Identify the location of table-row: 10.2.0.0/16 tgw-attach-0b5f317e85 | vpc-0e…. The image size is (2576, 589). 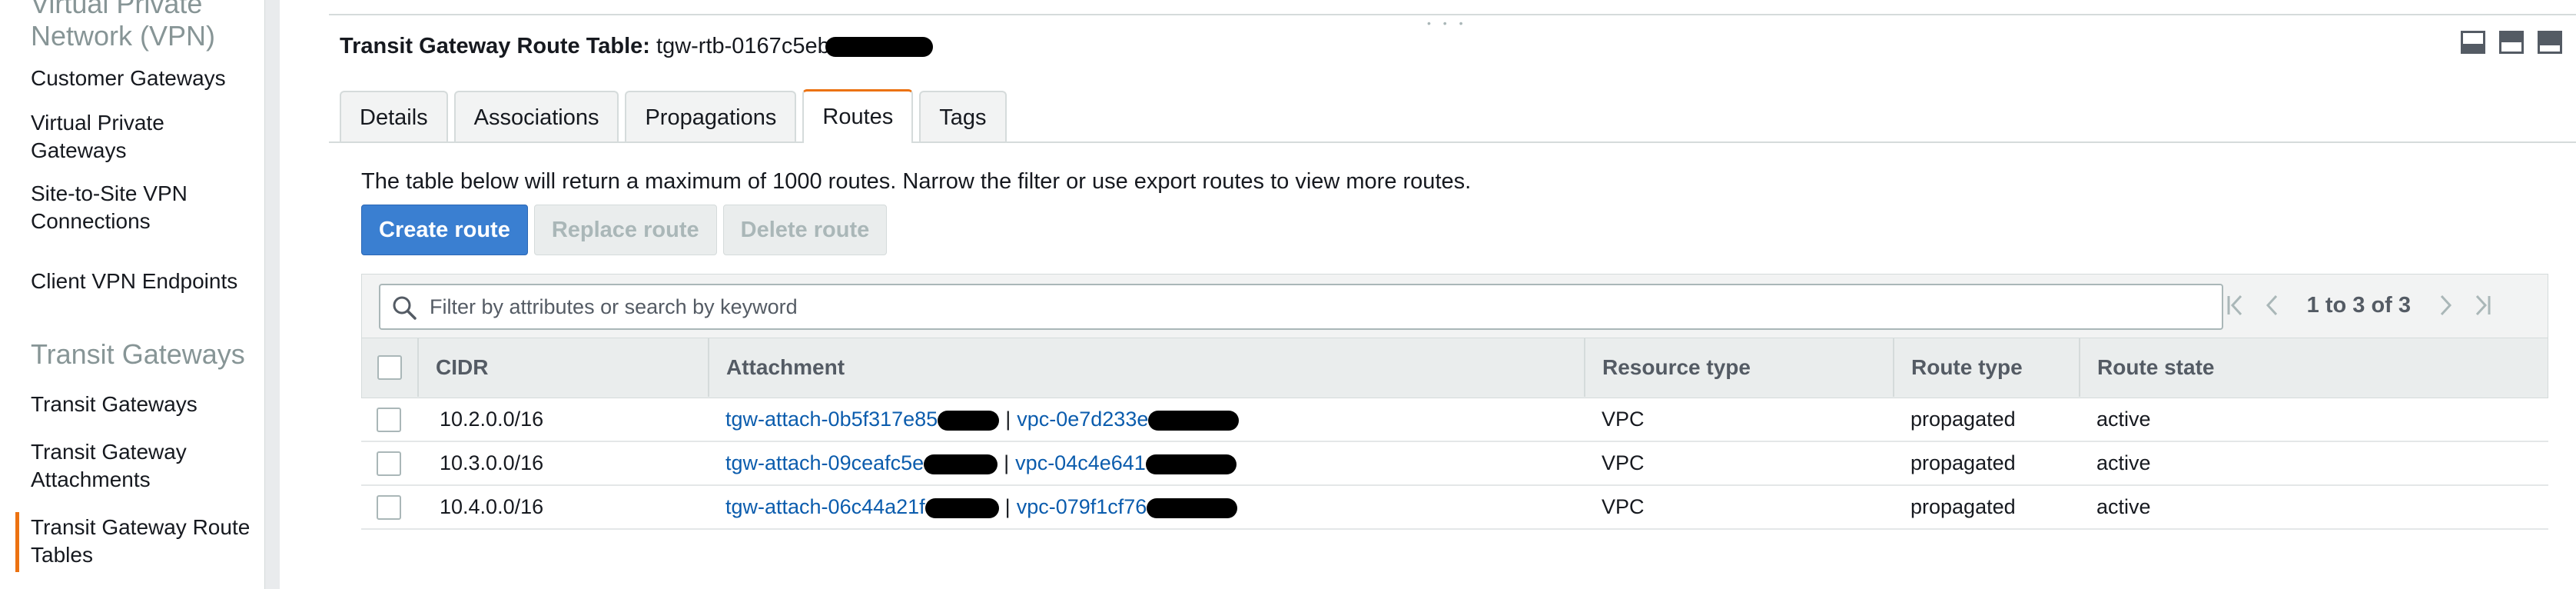
(1454, 420).